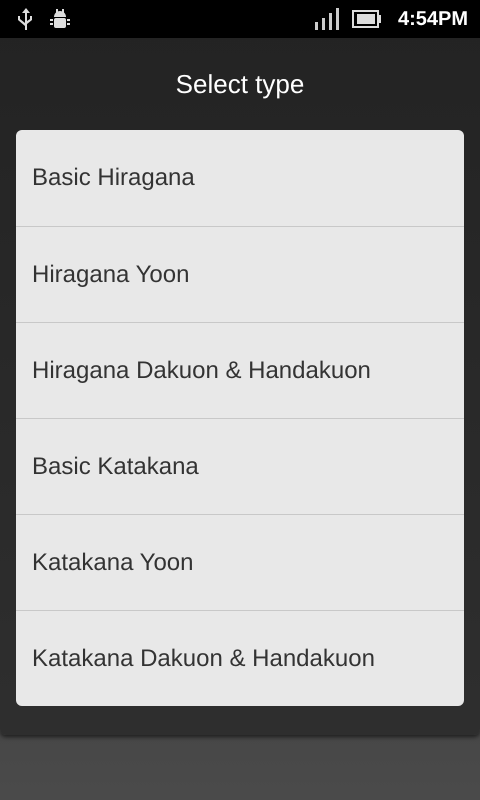 Image resolution: width=480 pixels, height=800 pixels. Describe the element at coordinates (240, 274) in the screenshot. I see `option-item: Hiragana Yoon` at that location.